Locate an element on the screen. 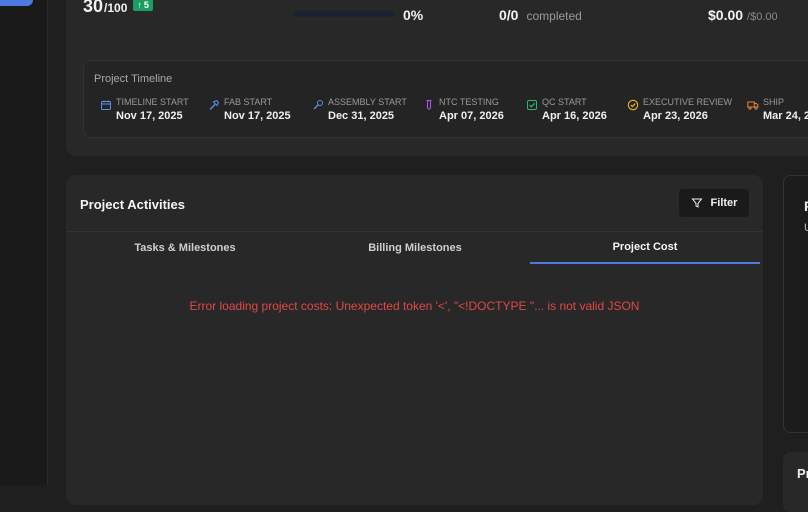  tasks-completed: 0/0 completed is located at coordinates (540, 15).